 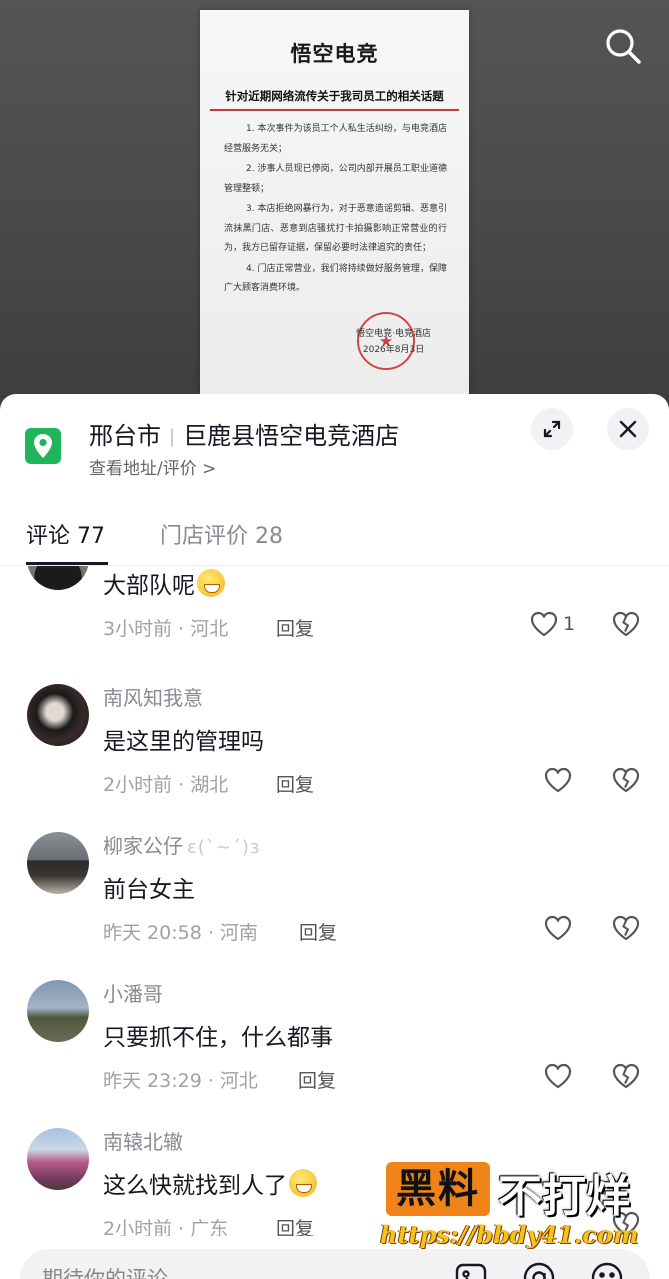 What do you see at coordinates (335, 1264) in the screenshot?
I see `comment-input-bar: 期待你的评论` at bounding box center [335, 1264].